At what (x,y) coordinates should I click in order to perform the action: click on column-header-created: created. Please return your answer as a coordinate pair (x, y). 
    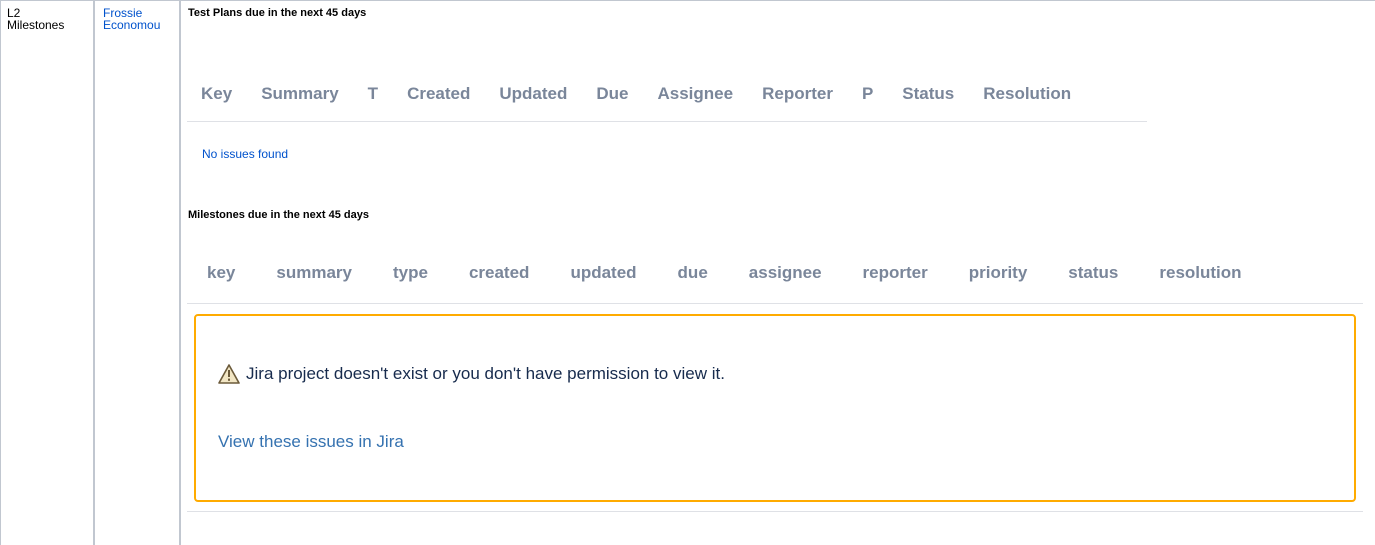
    Looking at the image, I should click on (499, 273).